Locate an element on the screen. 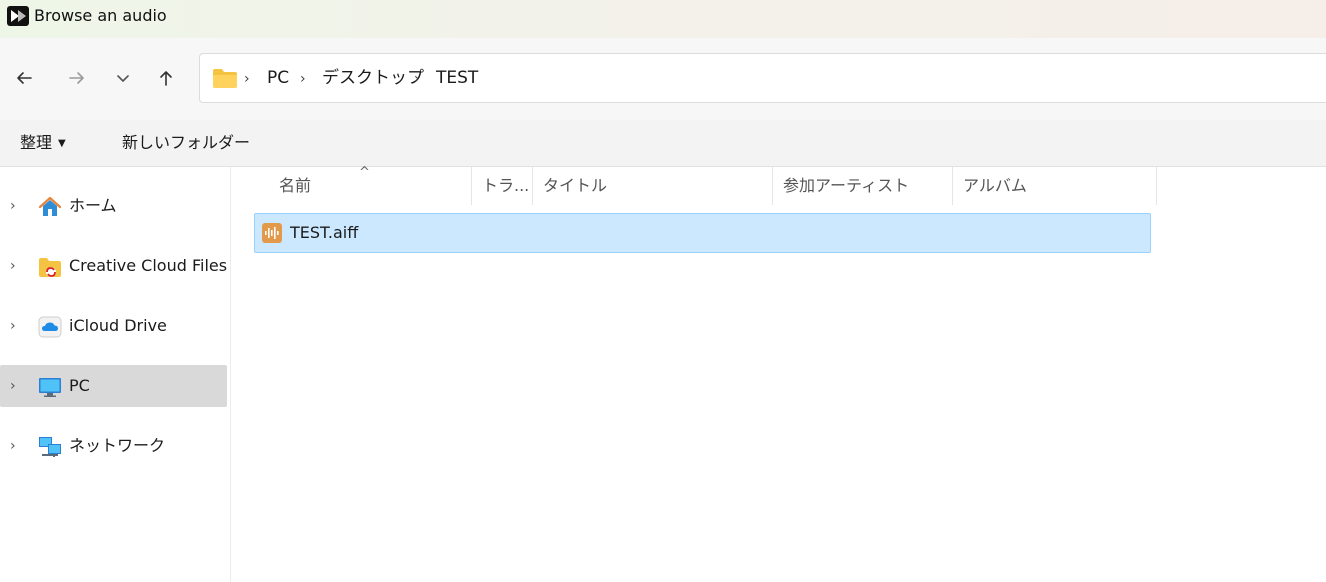  organize-button: 整理 ▼ is located at coordinates (43, 144).